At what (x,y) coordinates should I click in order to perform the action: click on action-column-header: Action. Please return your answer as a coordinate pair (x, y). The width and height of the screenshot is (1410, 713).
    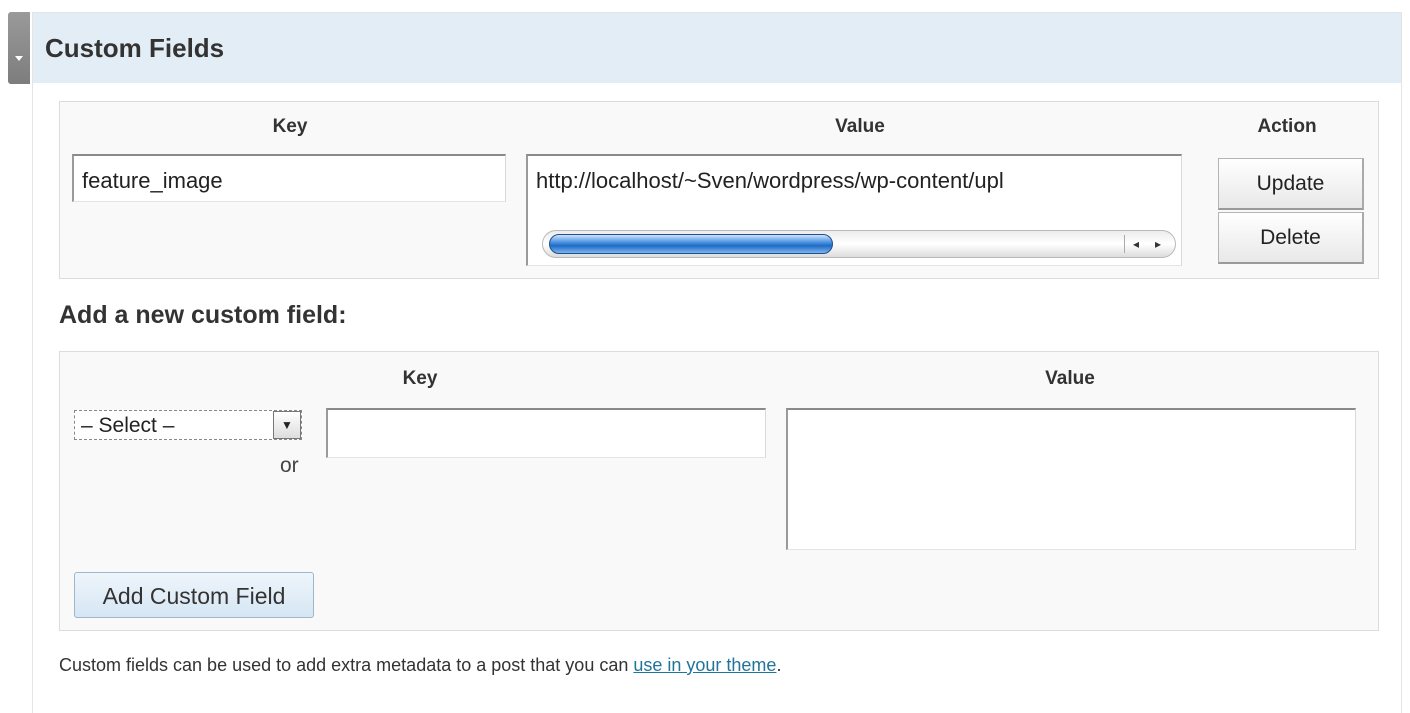
    Looking at the image, I should click on (1287, 126).